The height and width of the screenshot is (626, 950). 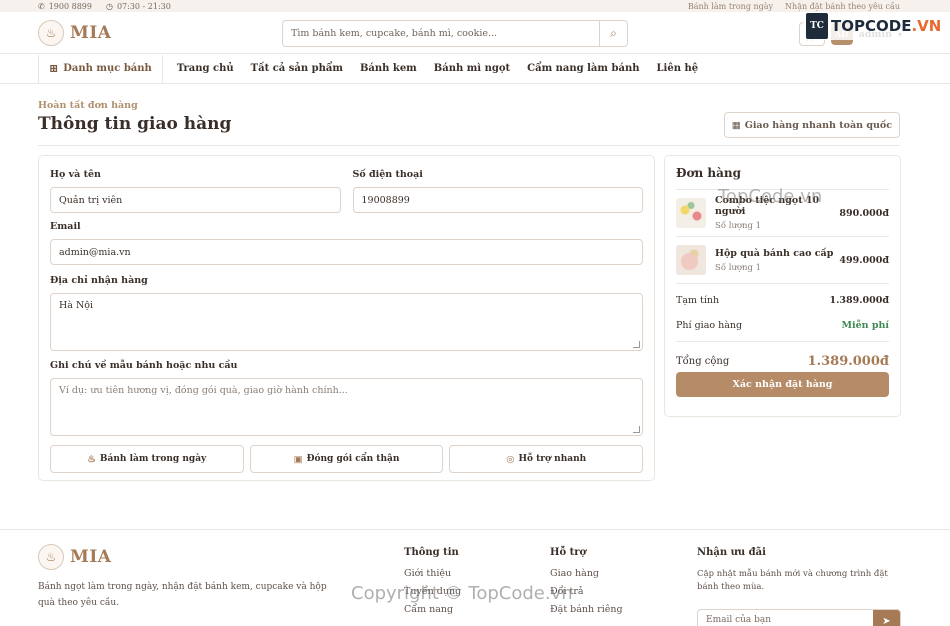 What do you see at coordinates (709, 325) in the screenshot?
I see `shipping-label: Phí giao hàng` at bounding box center [709, 325].